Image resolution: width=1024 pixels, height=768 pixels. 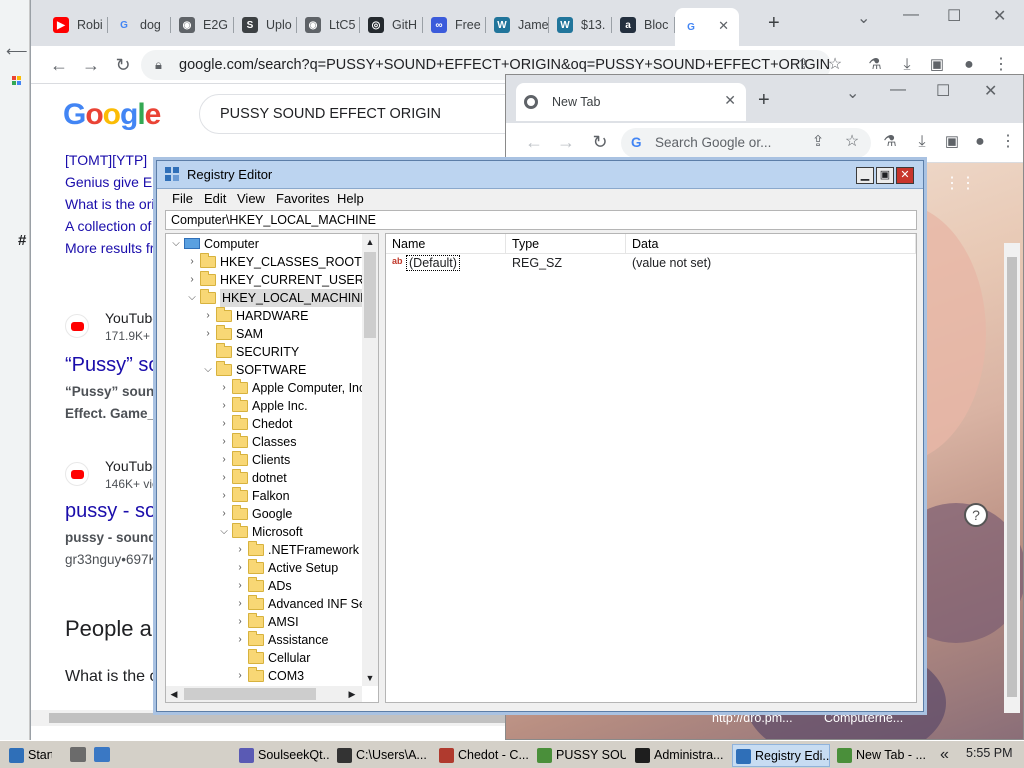 What do you see at coordinates (944, 755) in the screenshot?
I see `tray-expand-icon: «` at bounding box center [944, 755].